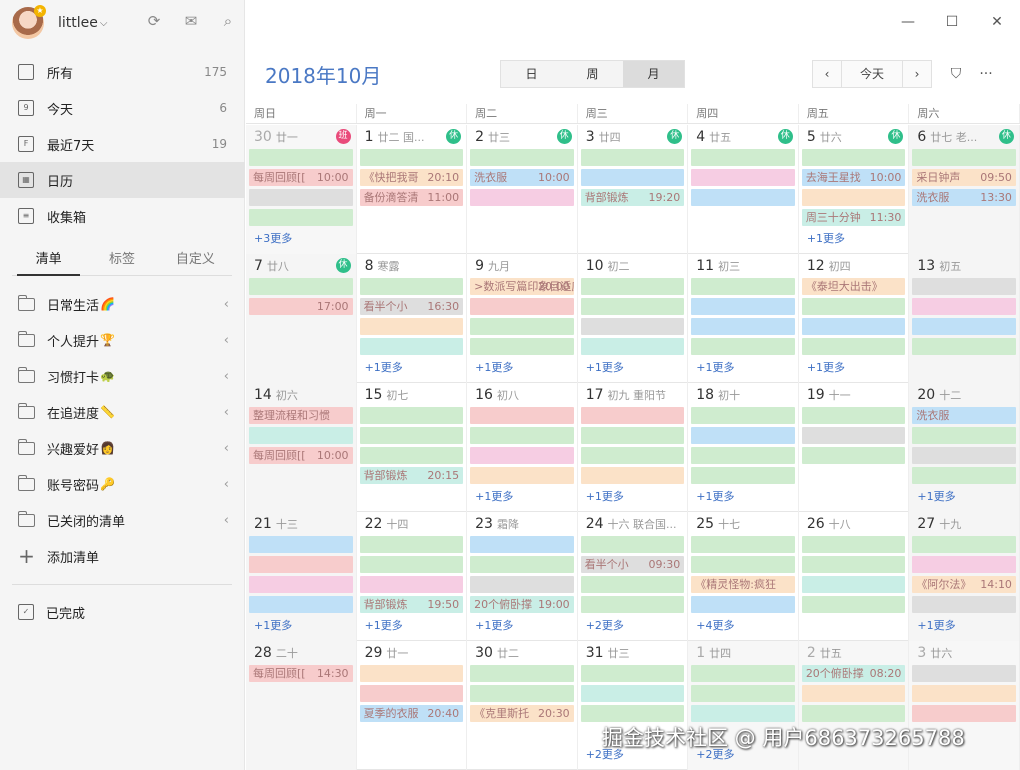 The image size is (1020, 770). Describe the element at coordinates (743, 189) in the screenshot. I see `day-cell: 4 廿五 休` at that location.